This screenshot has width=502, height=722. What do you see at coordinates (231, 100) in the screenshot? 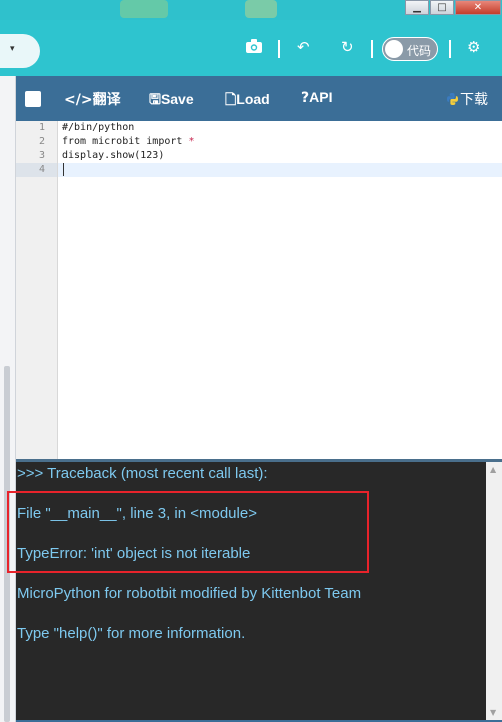
I see `file-icon: 🗋` at bounding box center [231, 100].